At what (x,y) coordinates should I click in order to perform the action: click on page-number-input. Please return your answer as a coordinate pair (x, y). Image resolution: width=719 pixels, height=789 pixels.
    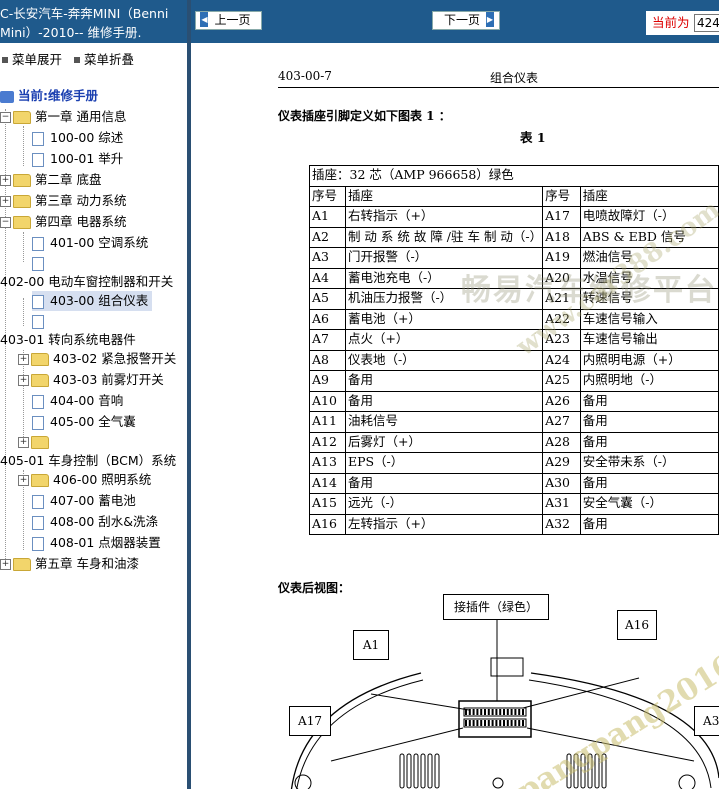
    Looking at the image, I should click on (706, 23).